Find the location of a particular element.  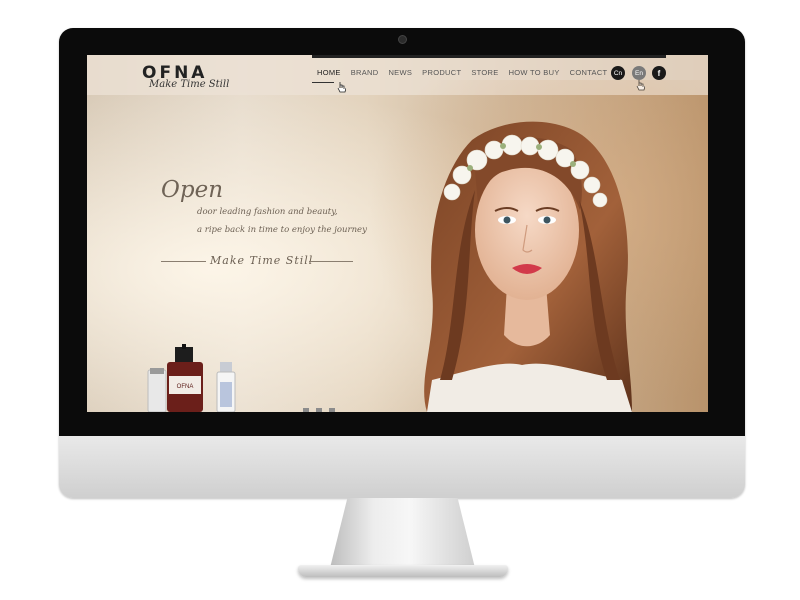

nav-item-home: HOME is located at coordinates (329, 72).